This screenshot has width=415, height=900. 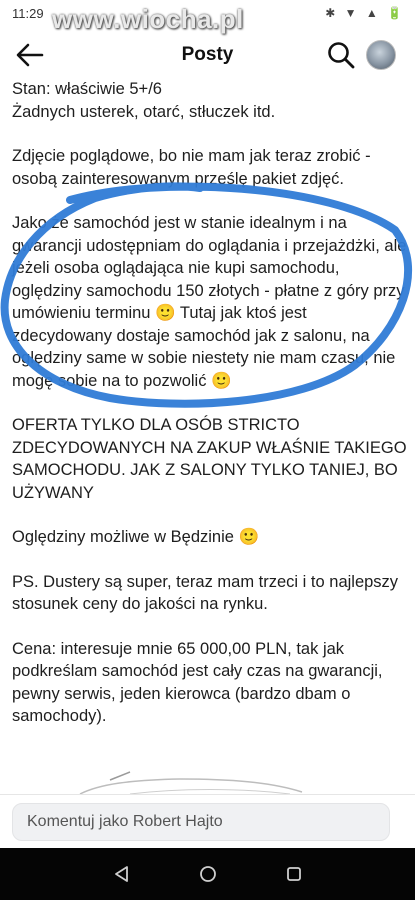 I want to click on search-button, so click(x=341, y=55).